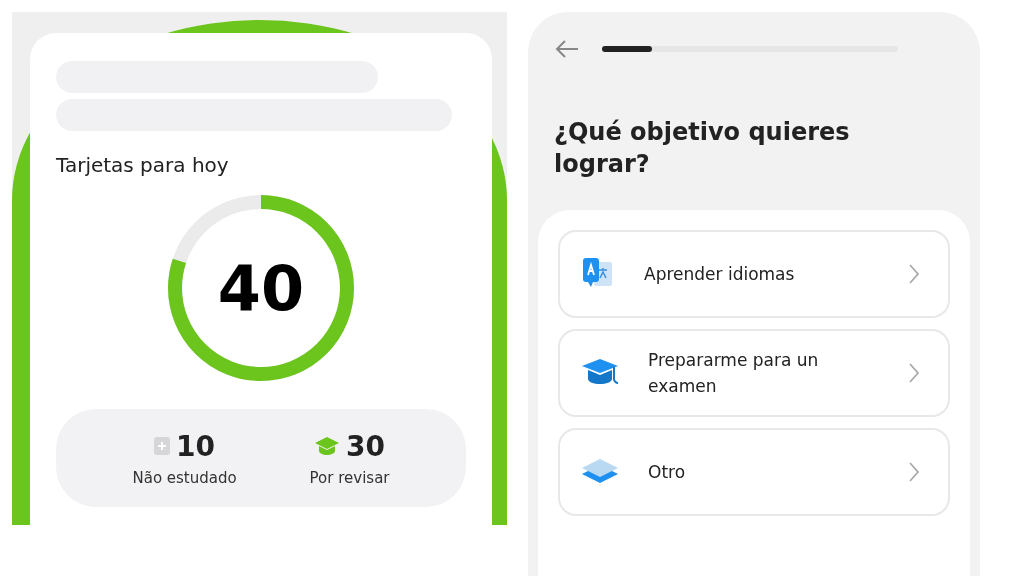  I want to click on stat-label: Por revisar, so click(349, 477).